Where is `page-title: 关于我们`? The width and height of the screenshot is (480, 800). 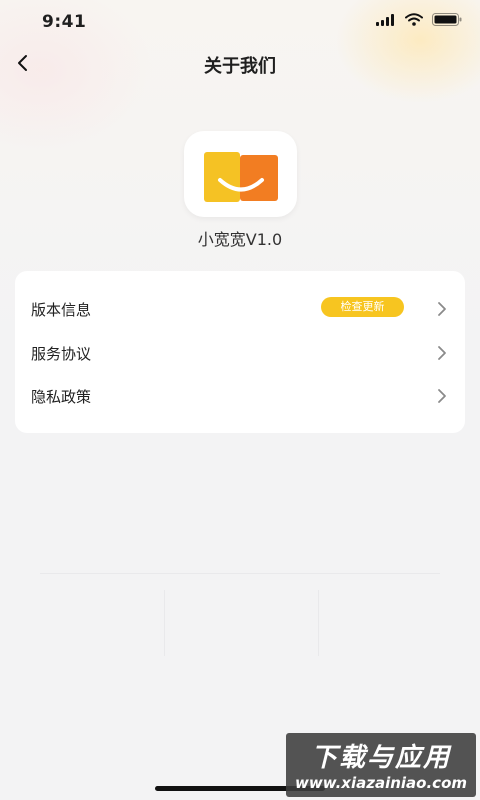
page-title: 关于我们 is located at coordinates (240, 66).